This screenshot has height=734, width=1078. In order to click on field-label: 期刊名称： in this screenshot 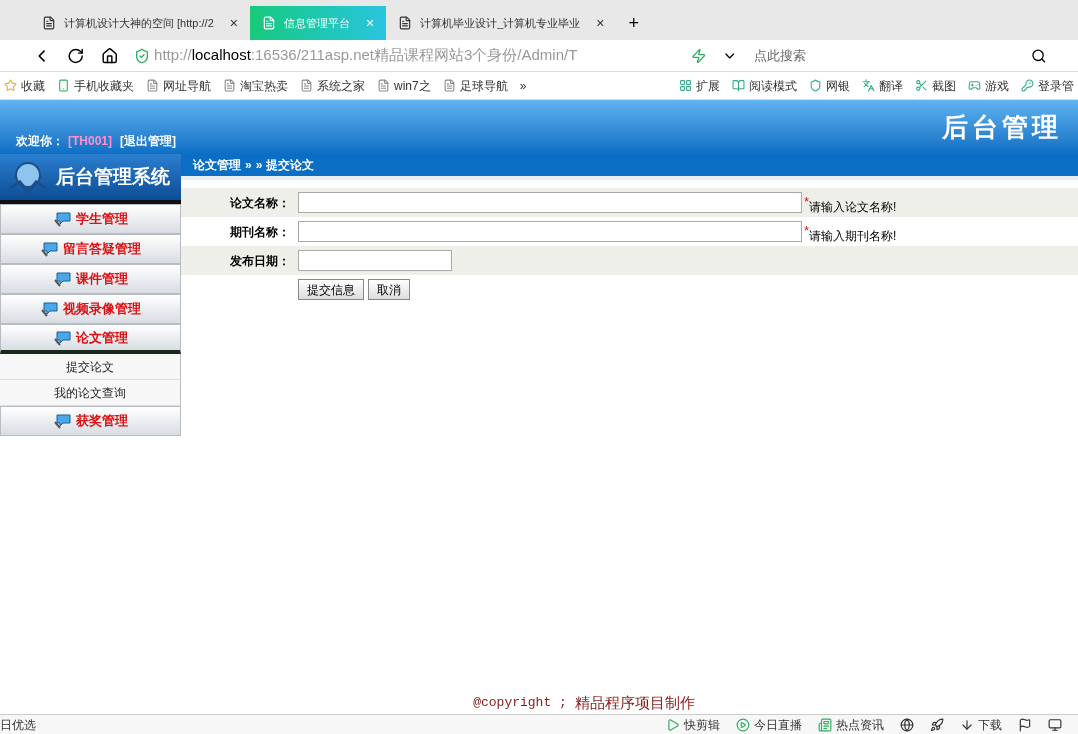, I will do `click(260, 232)`.